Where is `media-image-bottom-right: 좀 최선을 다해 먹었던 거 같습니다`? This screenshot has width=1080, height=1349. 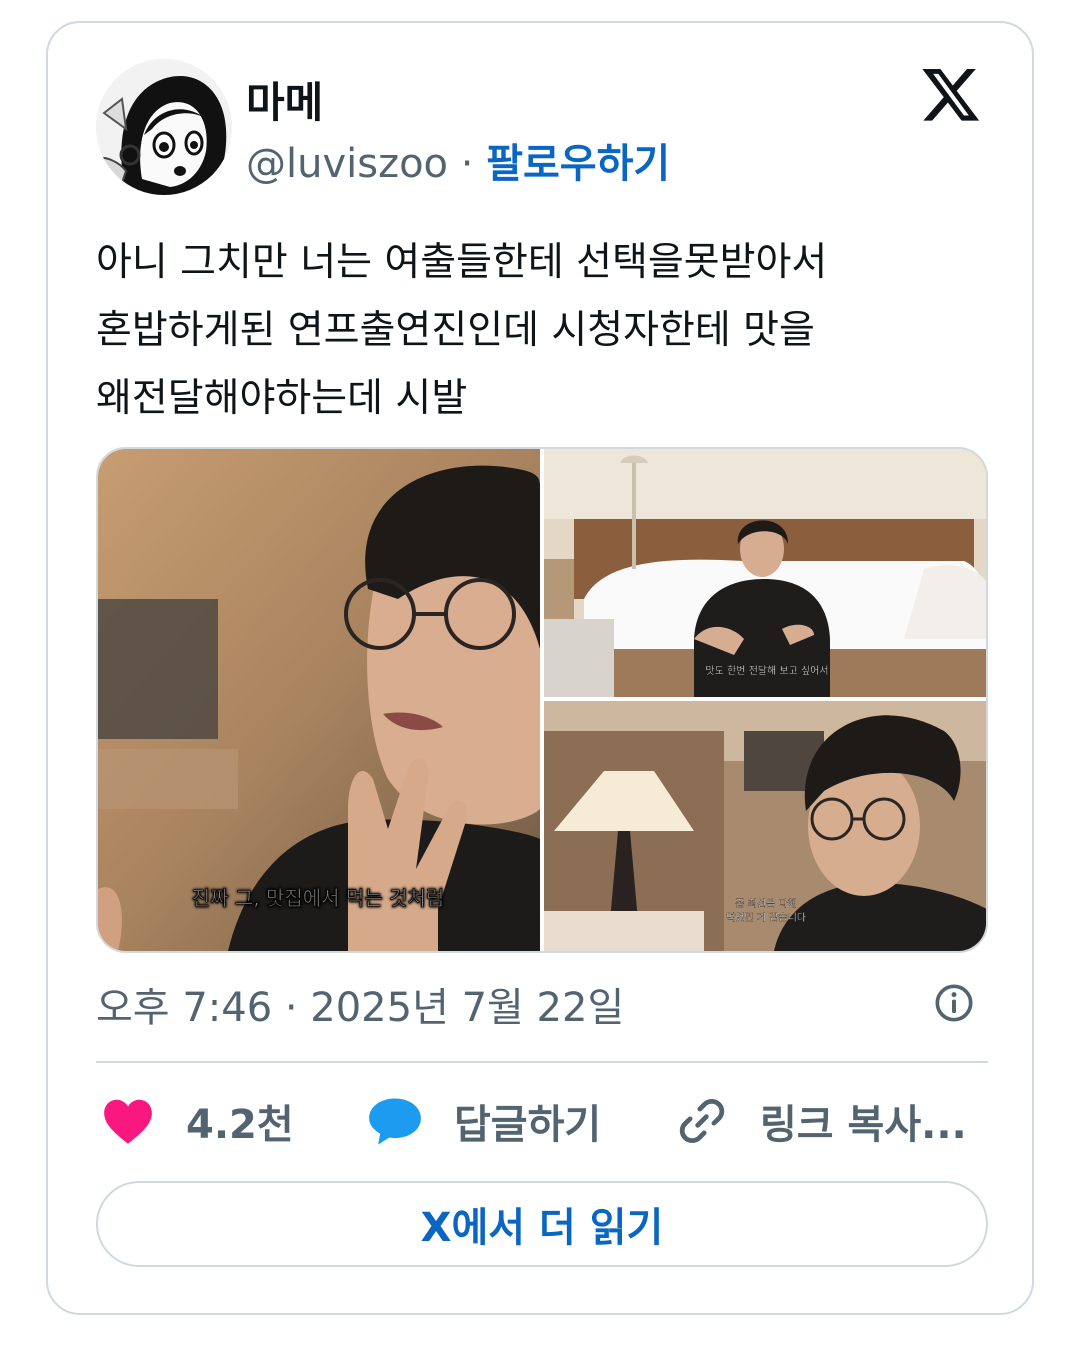
media-image-bottom-right: 좀 최선을 다해 먹었던 거 같습니다 is located at coordinates (766, 826).